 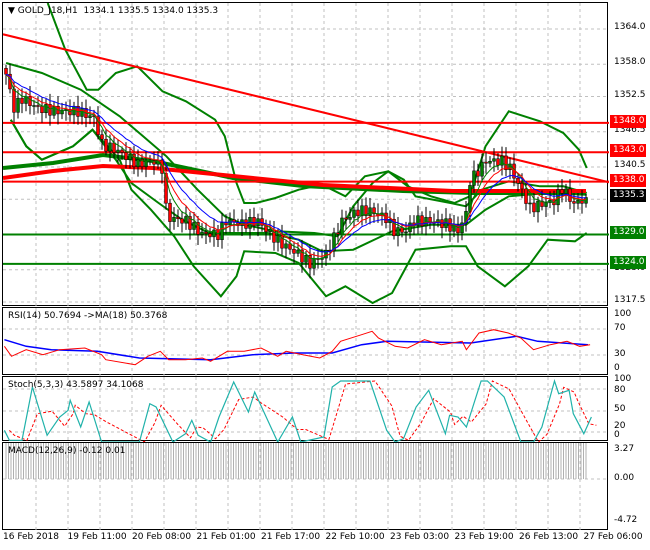 What do you see at coordinates (630, 94) in the screenshot?
I see `price-tick: 1352.5` at bounding box center [630, 94].